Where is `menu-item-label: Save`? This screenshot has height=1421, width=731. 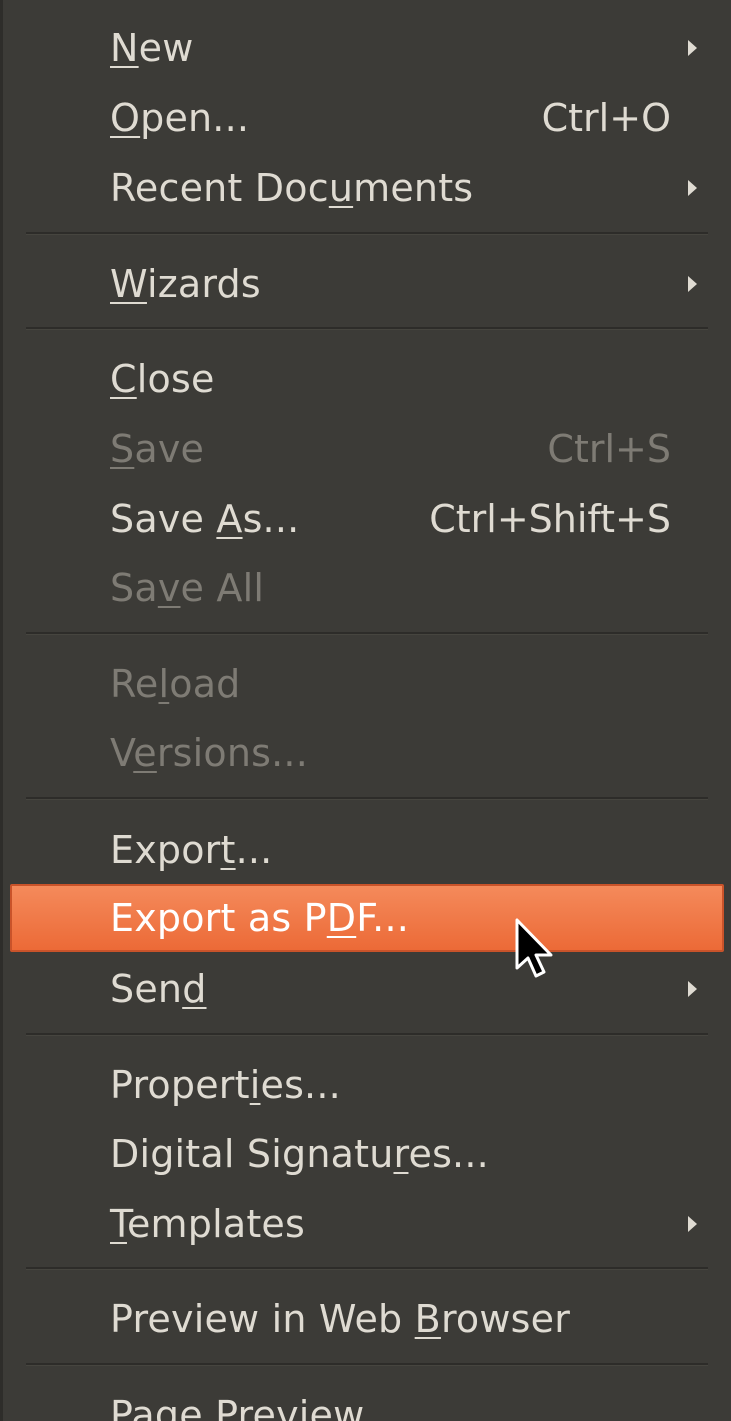
menu-item-label: Save is located at coordinates (157, 449).